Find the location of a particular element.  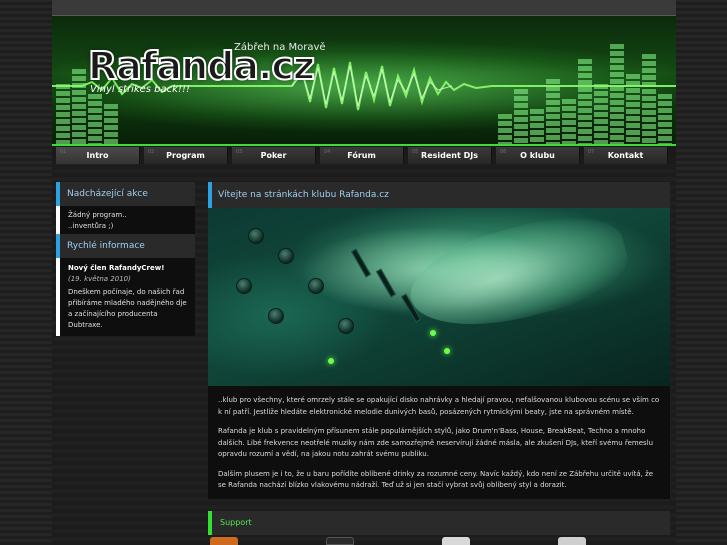

nav-item-resident-djs: 05 Resident DJs is located at coordinates (450, 156).